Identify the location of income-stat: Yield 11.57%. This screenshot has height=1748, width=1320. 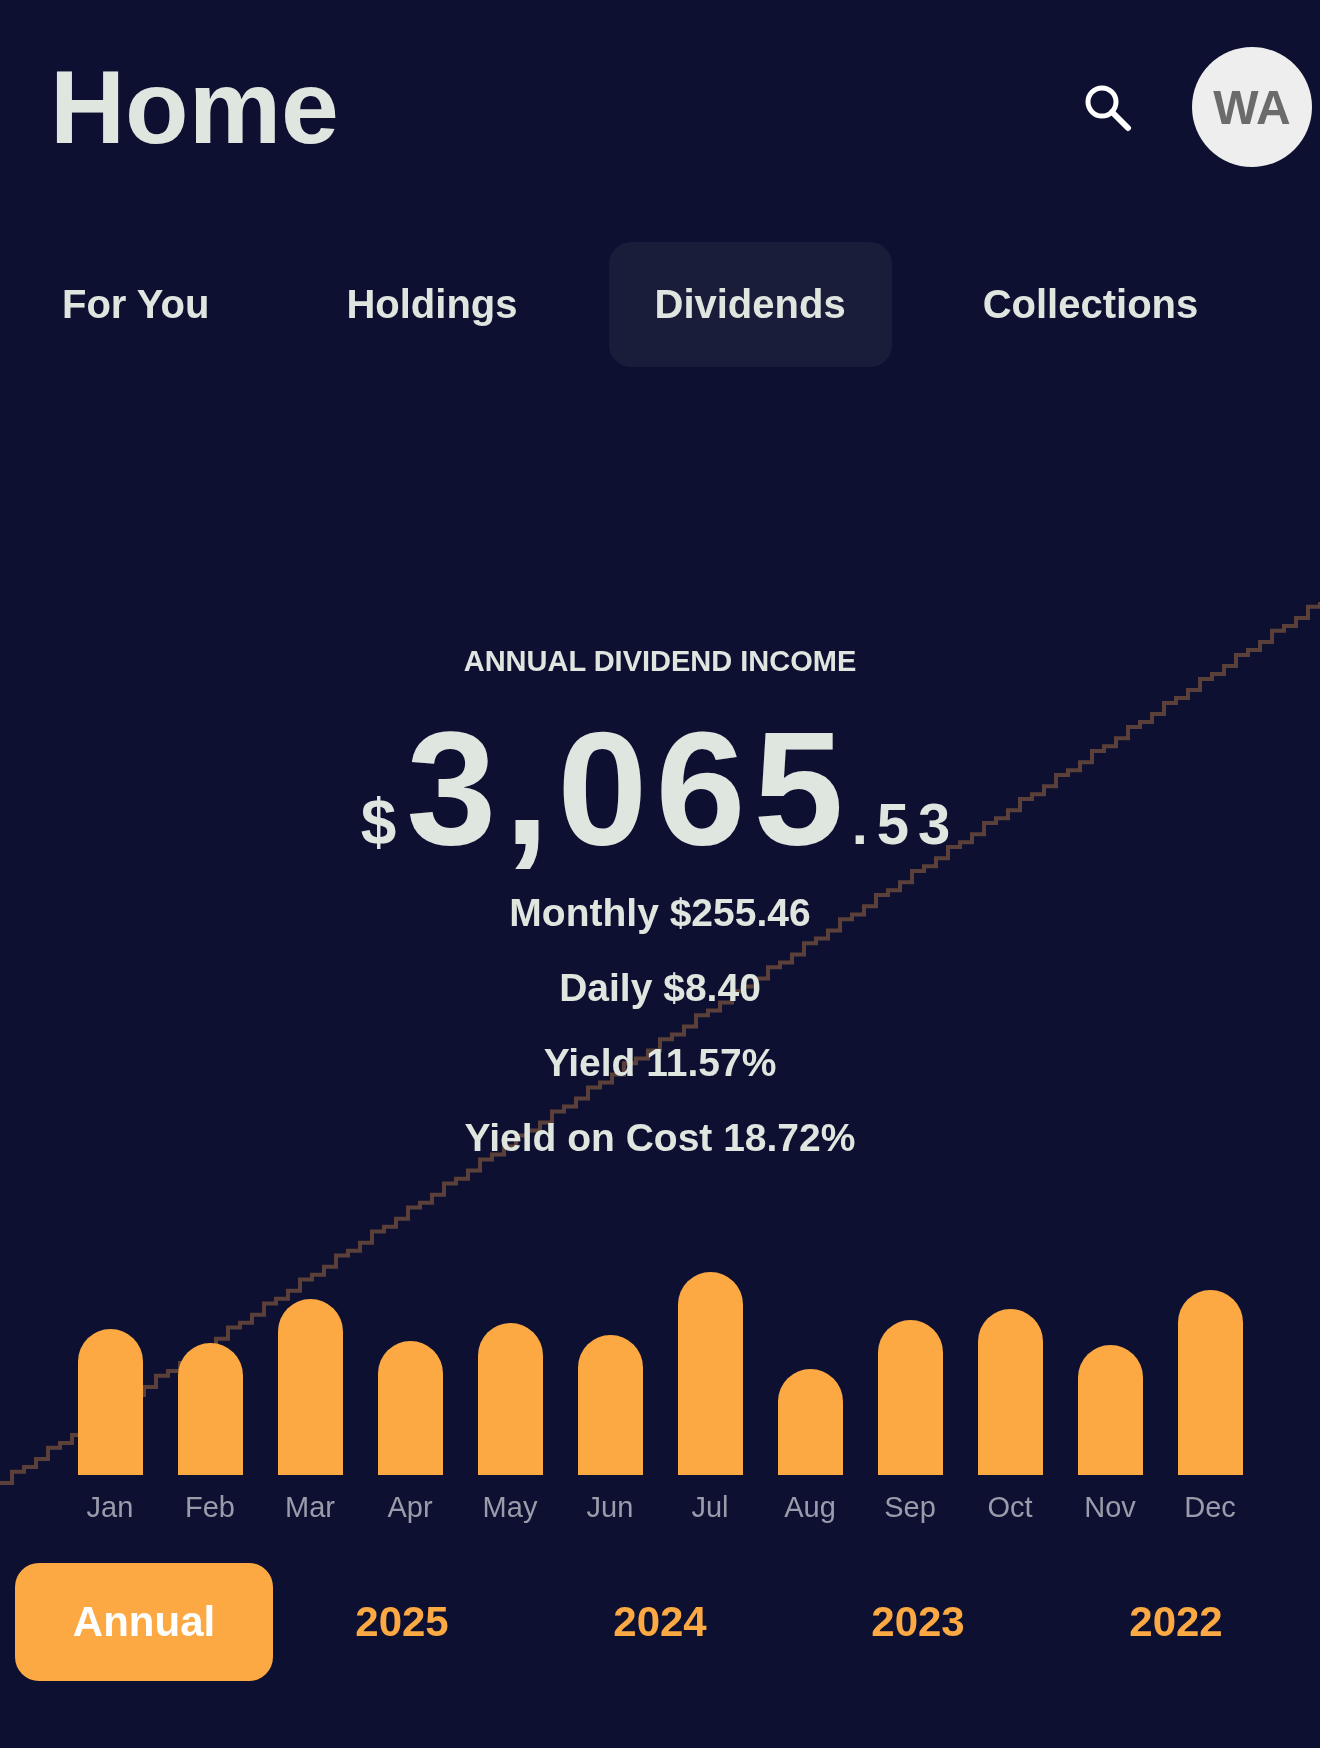
(660, 1063).